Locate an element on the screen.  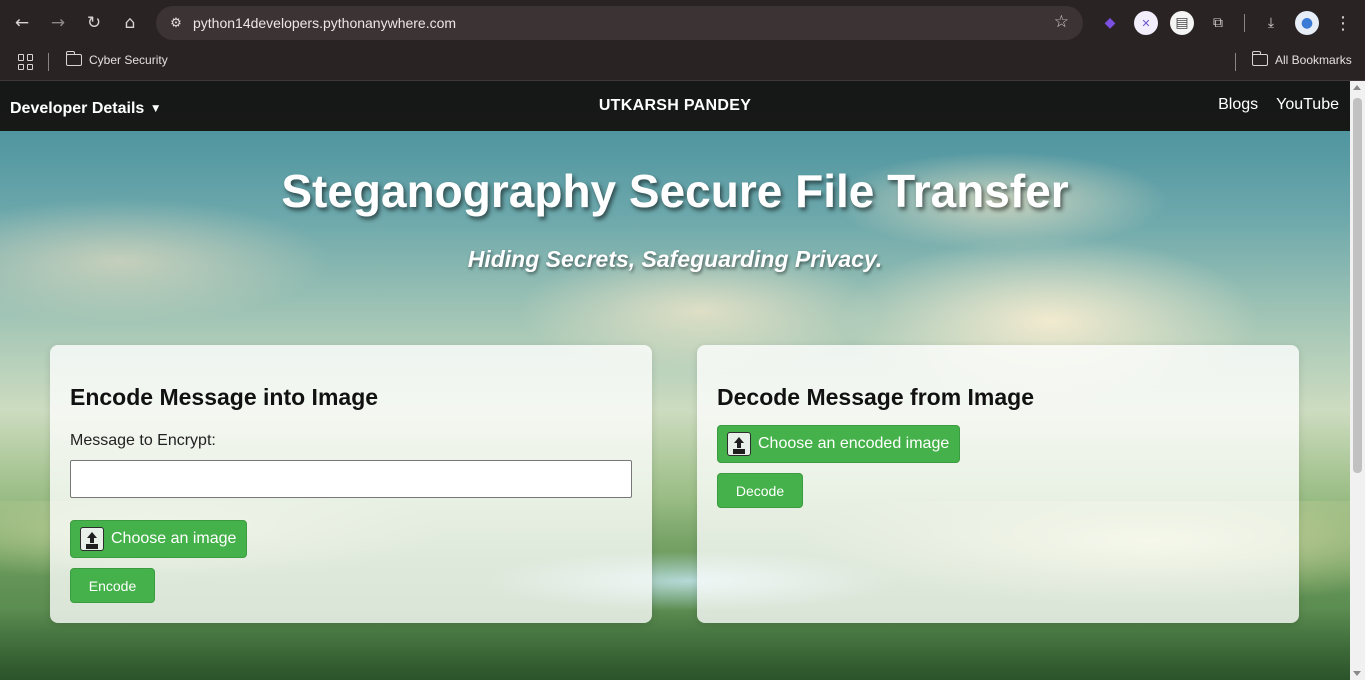
bookmark-star-icon: ☆ is located at coordinates (1061, 22).